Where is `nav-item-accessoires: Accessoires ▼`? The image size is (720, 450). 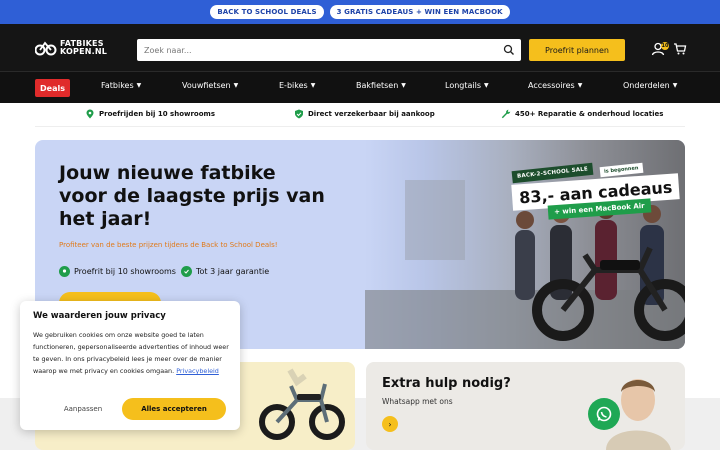 nav-item-accessoires: Accessoires ▼ is located at coordinates (555, 85).